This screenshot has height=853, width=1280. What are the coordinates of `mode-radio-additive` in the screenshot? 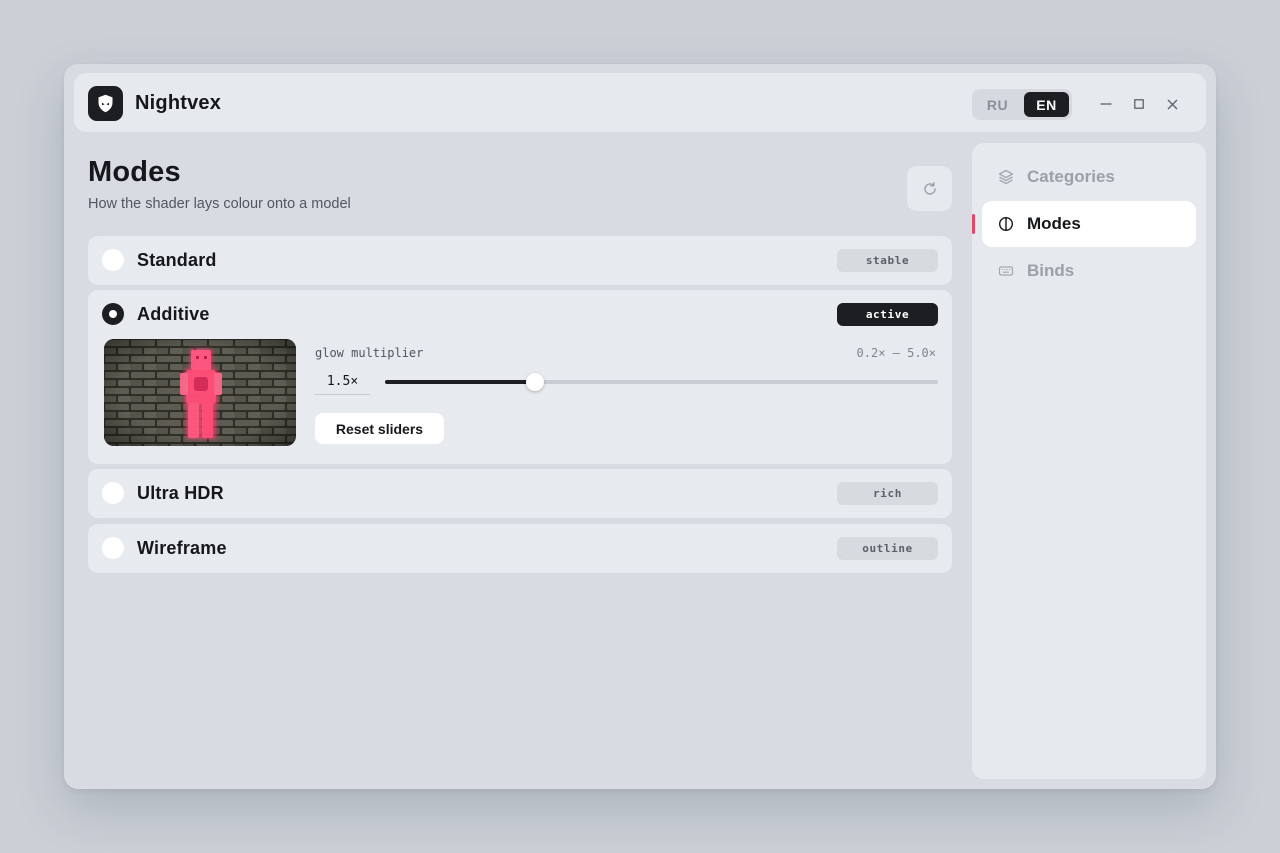 It's located at (113, 314).